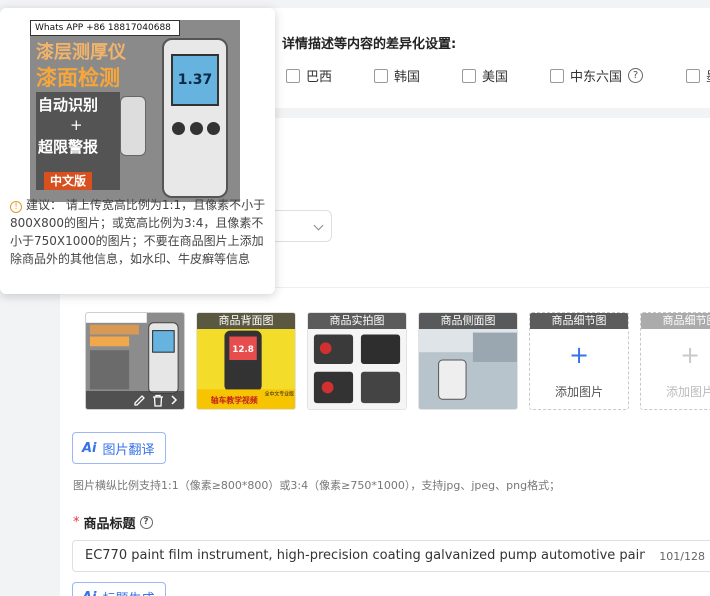  I want to click on country-option-korea: 韩国, so click(397, 75).